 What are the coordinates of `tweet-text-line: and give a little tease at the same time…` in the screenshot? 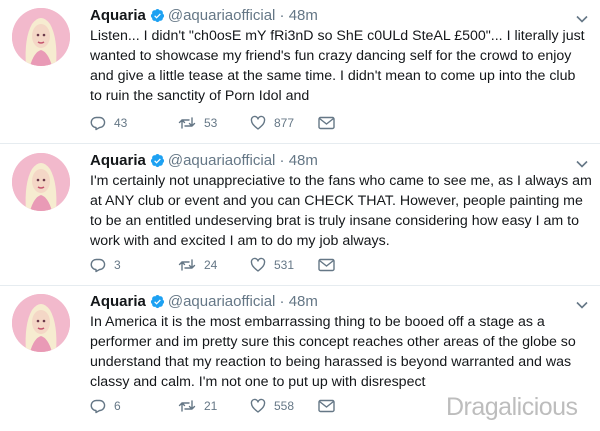 It's located at (333, 76).